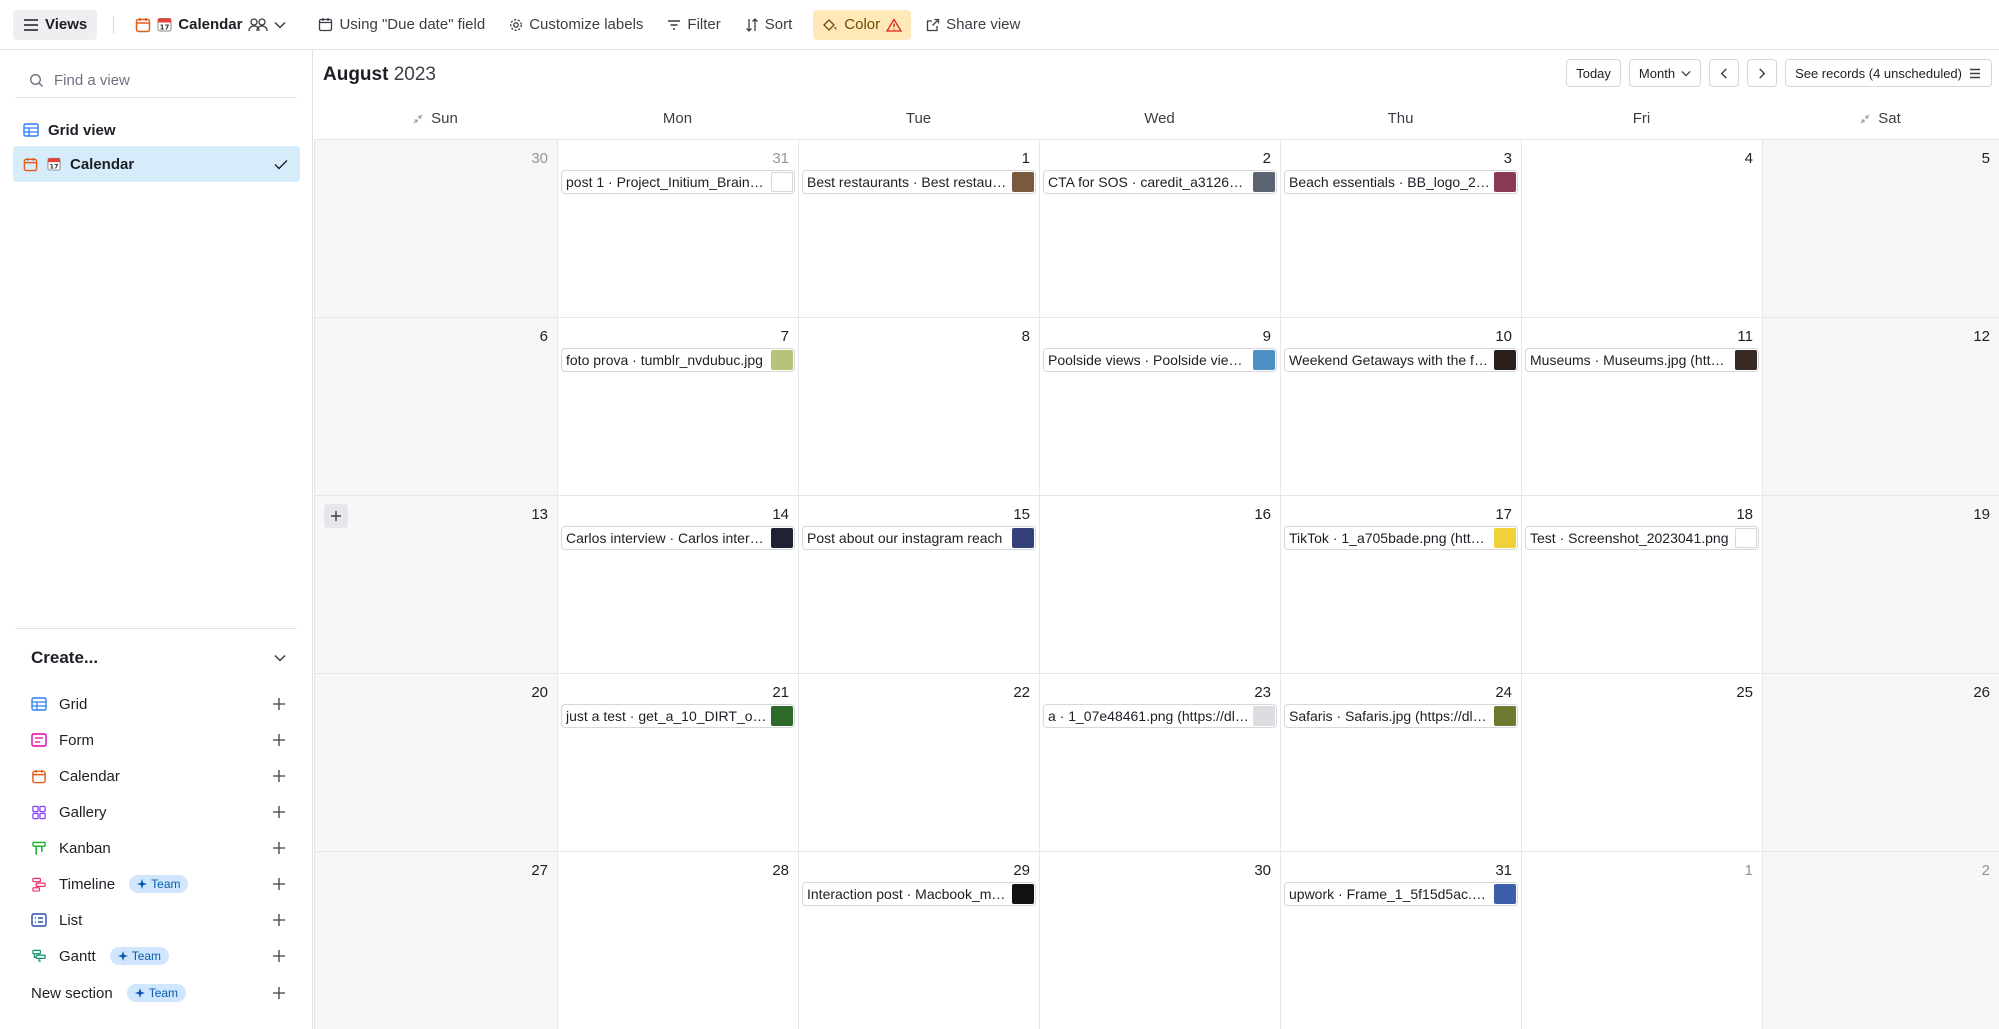 This screenshot has width=1999, height=1029. Describe the element at coordinates (769, 25) in the screenshot. I see `sort-button: Sort` at that location.